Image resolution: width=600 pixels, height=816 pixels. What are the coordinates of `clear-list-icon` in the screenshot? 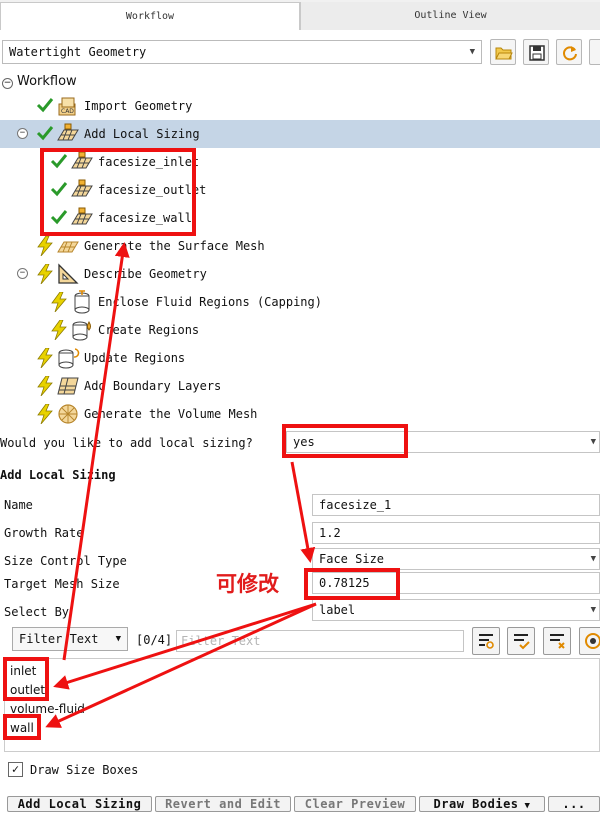 It's located at (557, 641).